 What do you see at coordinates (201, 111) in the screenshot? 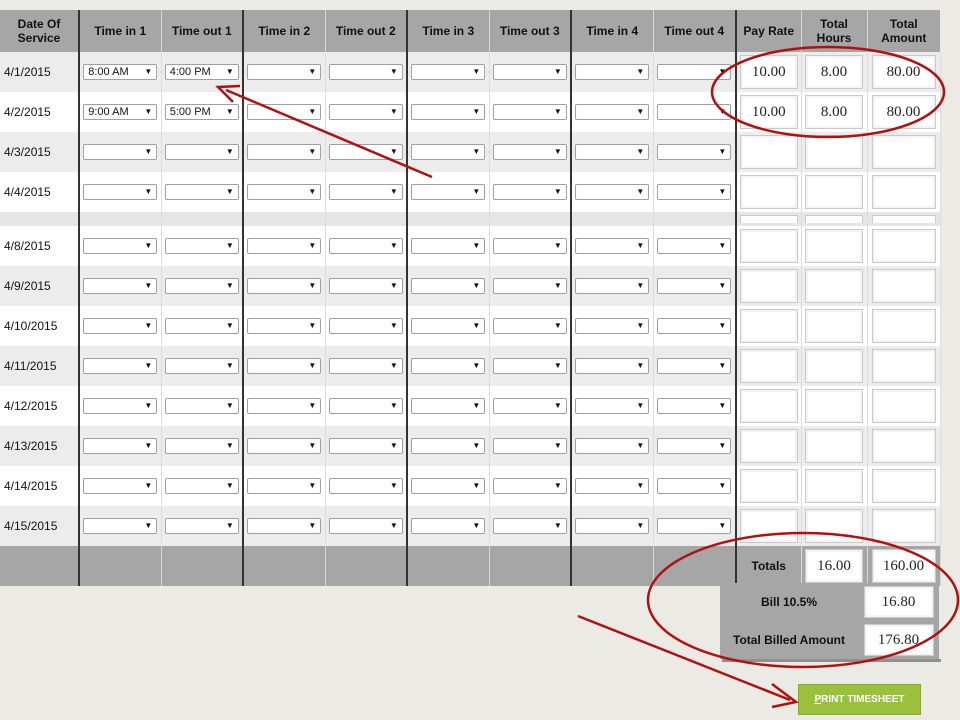
I see `time-out-1-select: 5:00 PM ▼` at bounding box center [201, 111].